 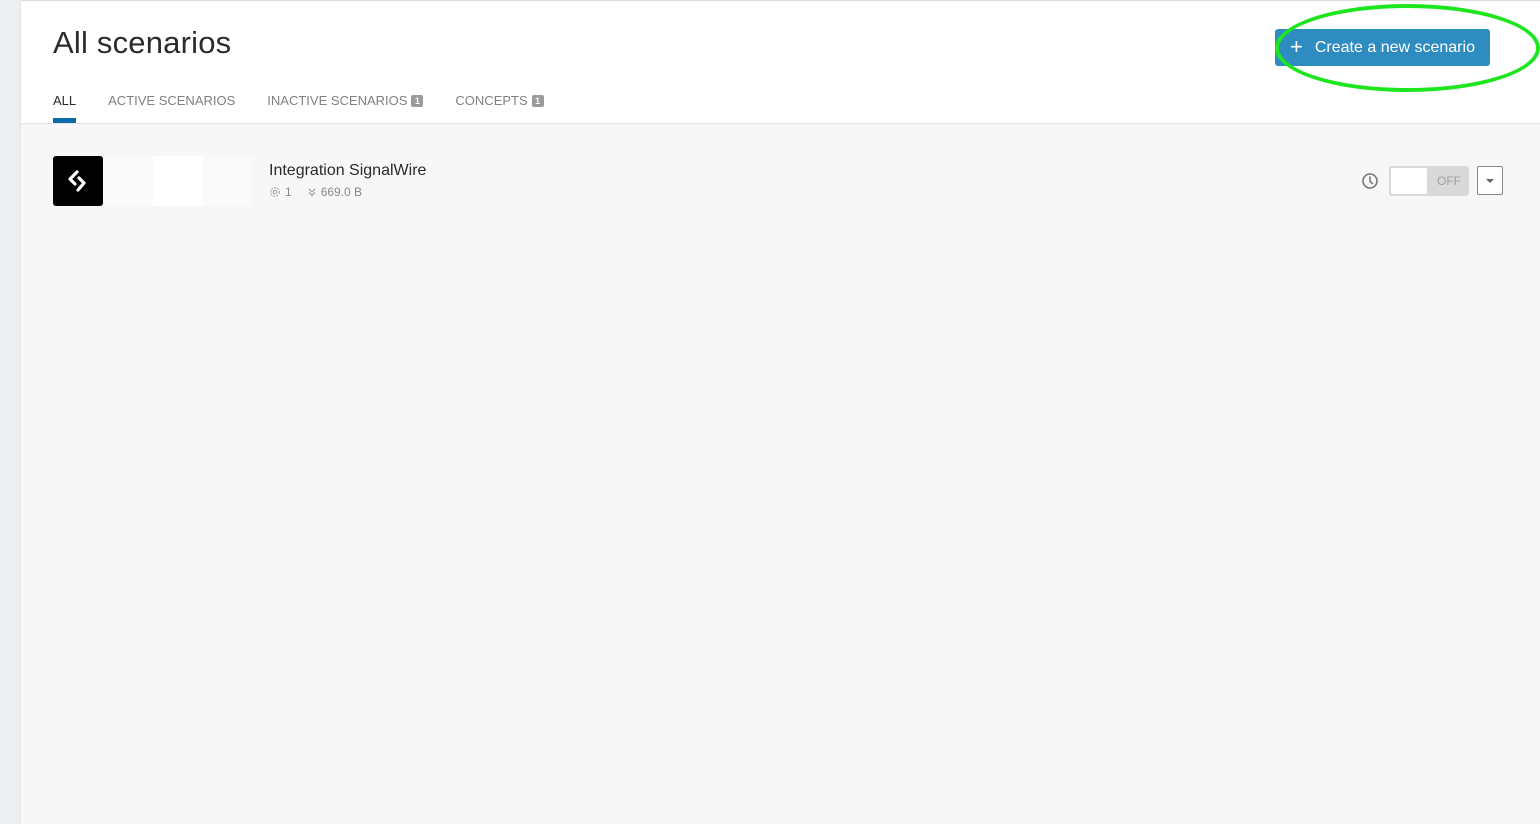 I want to click on scenario-active-toggle: OFF, so click(x=1429, y=181).